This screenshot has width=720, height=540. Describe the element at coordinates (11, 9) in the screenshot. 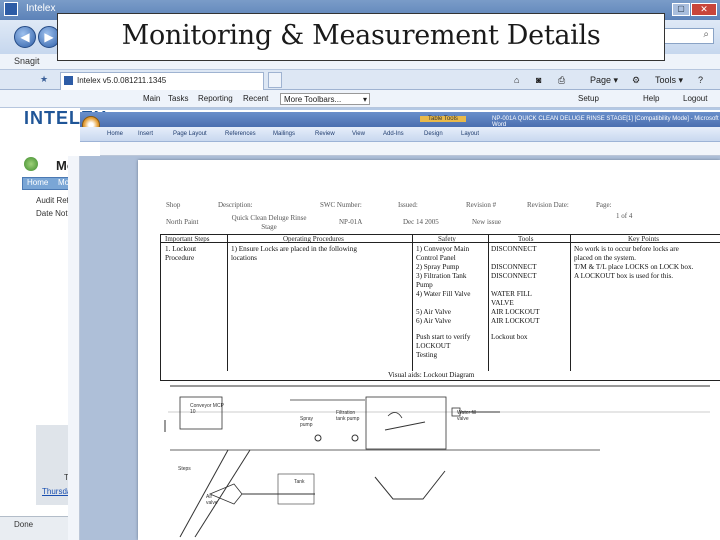

I see `ie-logo-icon` at that location.